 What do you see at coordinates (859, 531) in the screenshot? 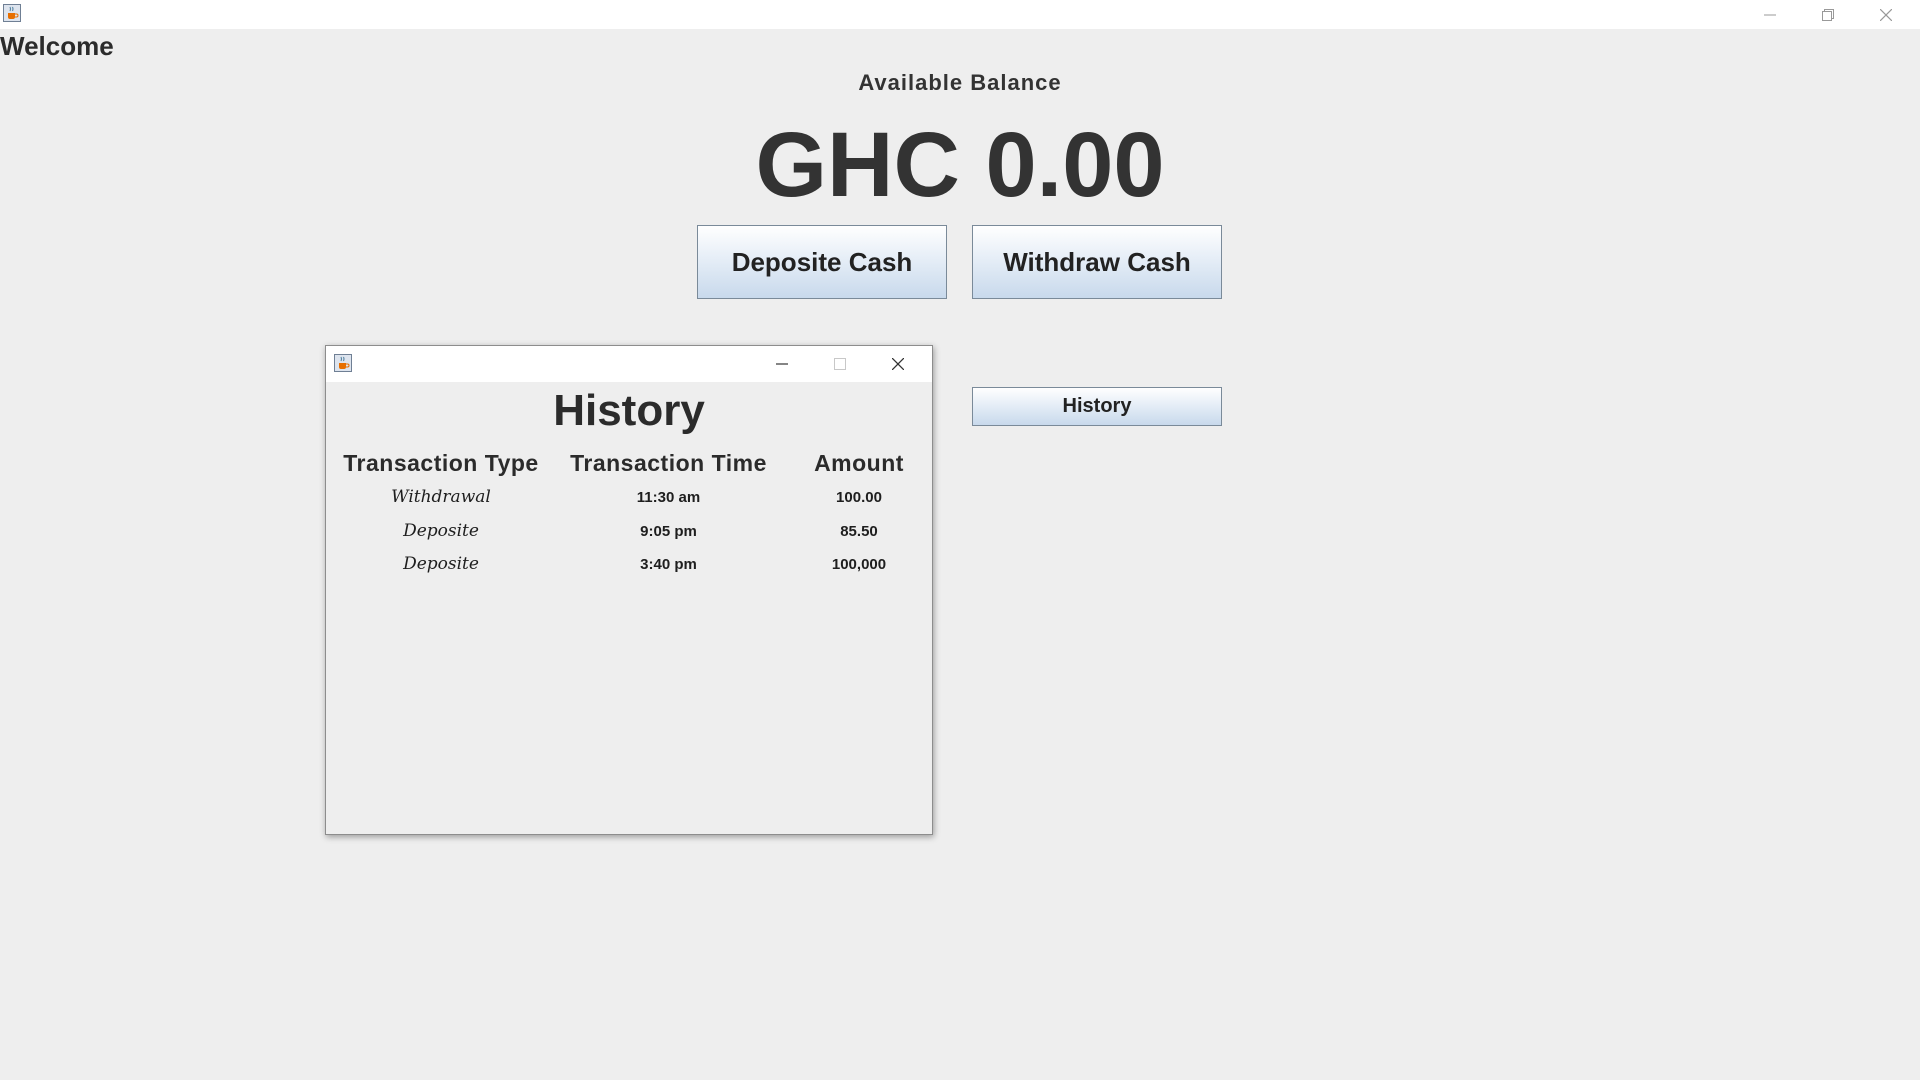
I see `row-2-amount: 85.50` at bounding box center [859, 531].